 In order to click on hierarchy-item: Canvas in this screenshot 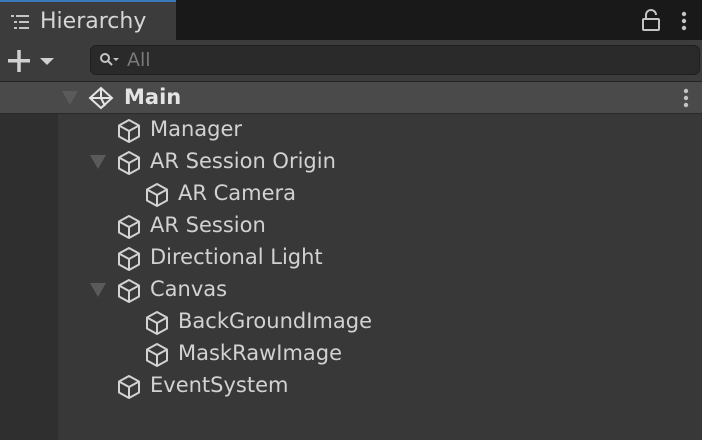, I will do `click(380, 290)`.